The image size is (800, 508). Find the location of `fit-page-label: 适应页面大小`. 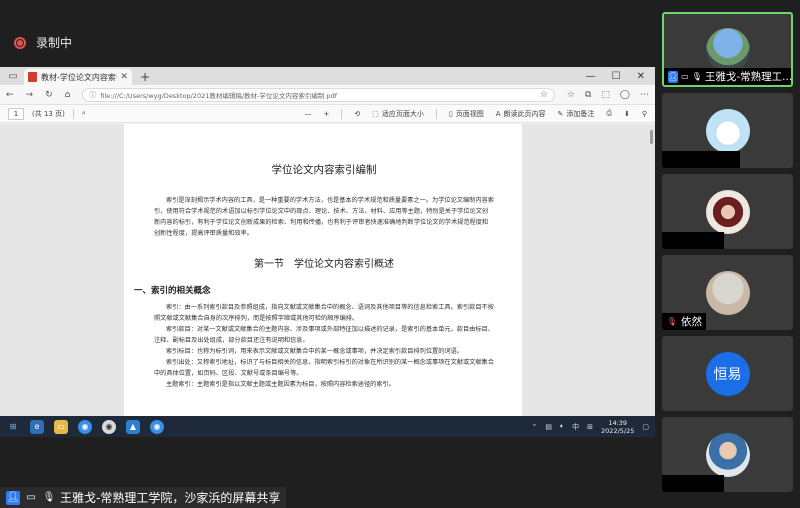

fit-page-label: 适应页面大小 is located at coordinates (402, 113).